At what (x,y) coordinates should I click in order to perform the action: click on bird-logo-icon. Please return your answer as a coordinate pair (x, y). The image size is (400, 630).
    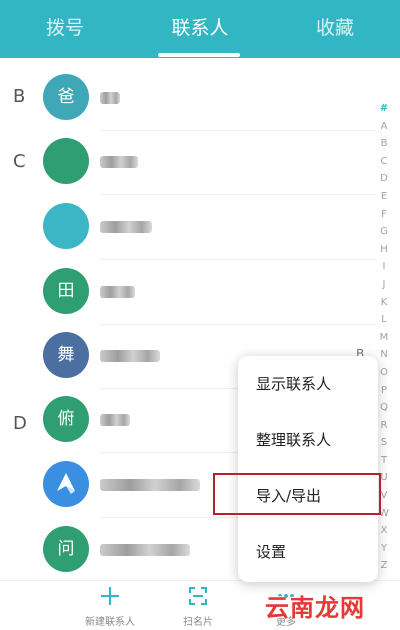
    Looking at the image, I should click on (66, 483).